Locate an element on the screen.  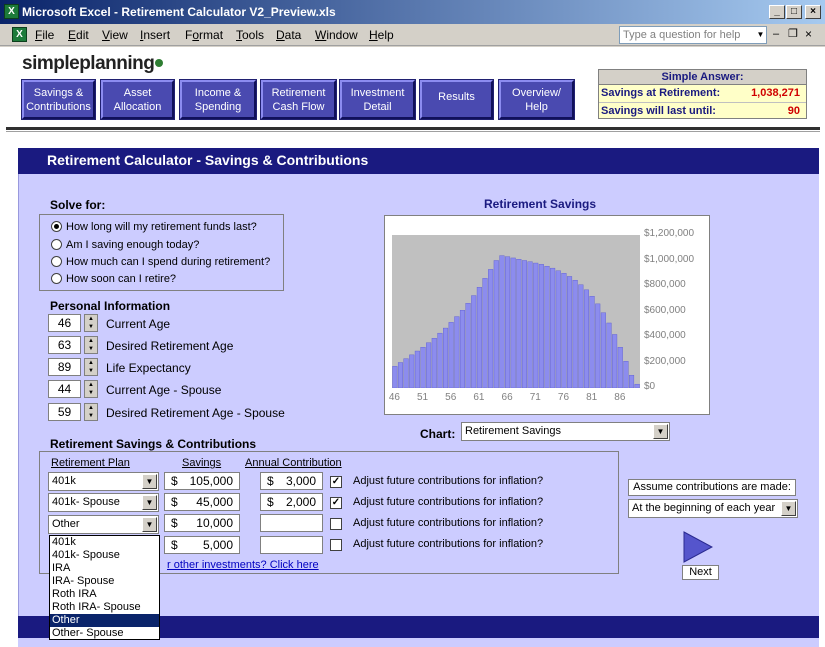
plan-option: Other- Spouse is located at coordinates (104, 633).